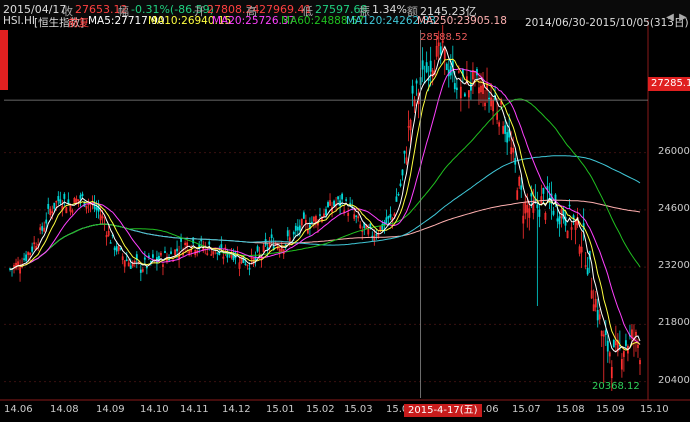 Image resolution: width=690 pixels, height=422 pixels. I want to click on y-tick-label: 23200, so click(674, 266).